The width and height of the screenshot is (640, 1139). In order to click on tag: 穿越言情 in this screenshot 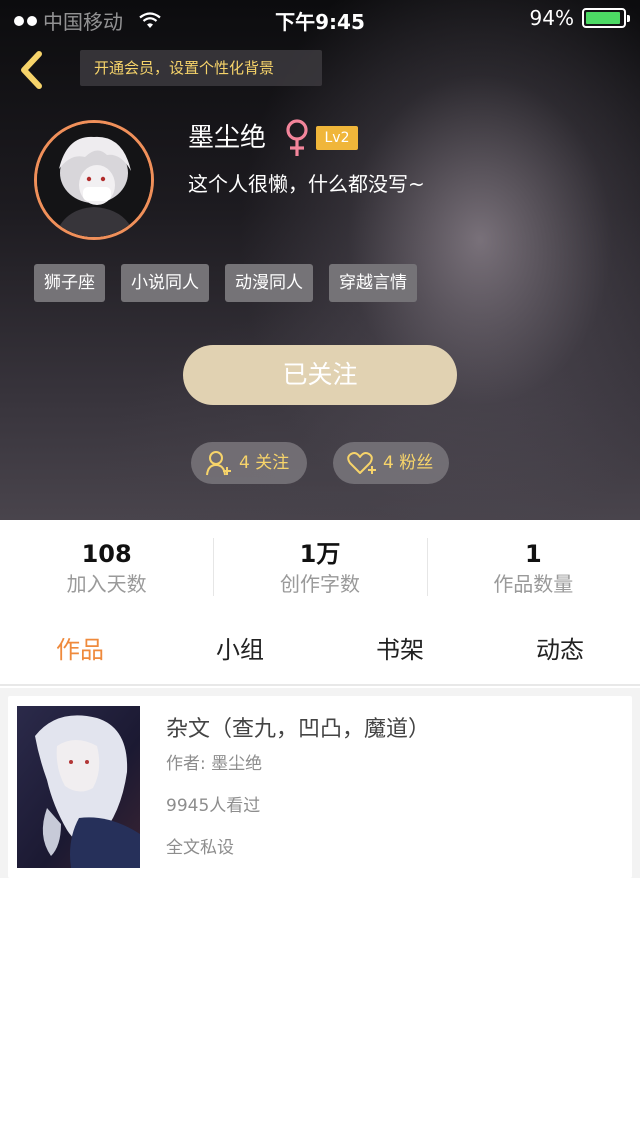, I will do `click(373, 283)`.